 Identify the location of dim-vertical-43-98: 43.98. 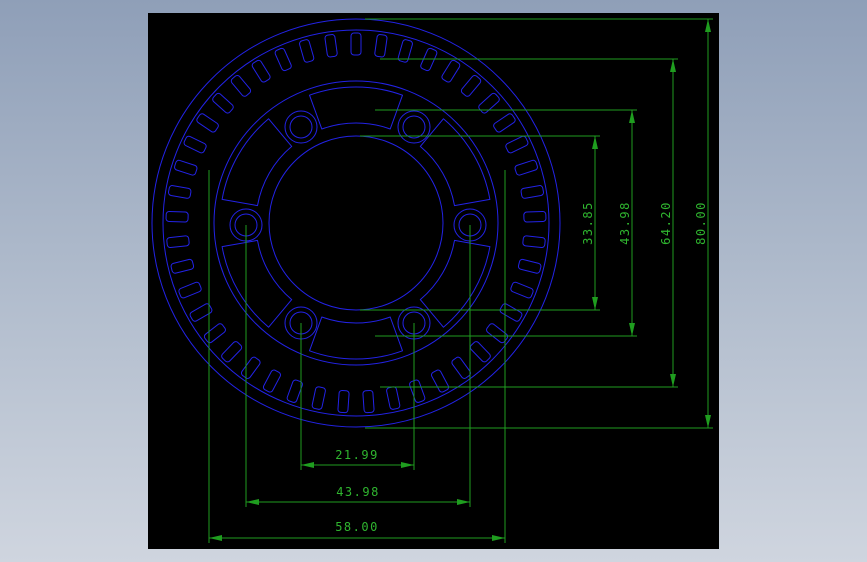
(506, 223).